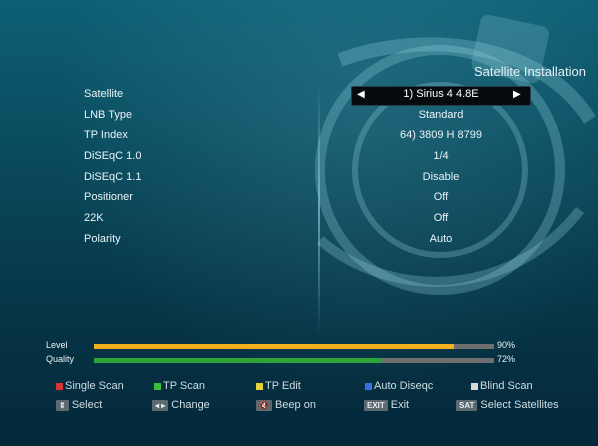 The image size is (598, 446). Describe the element at coordinates (299, 117) in the screenshot. I see `setting-row-lnb-type: LNB Type Standard` at that location.